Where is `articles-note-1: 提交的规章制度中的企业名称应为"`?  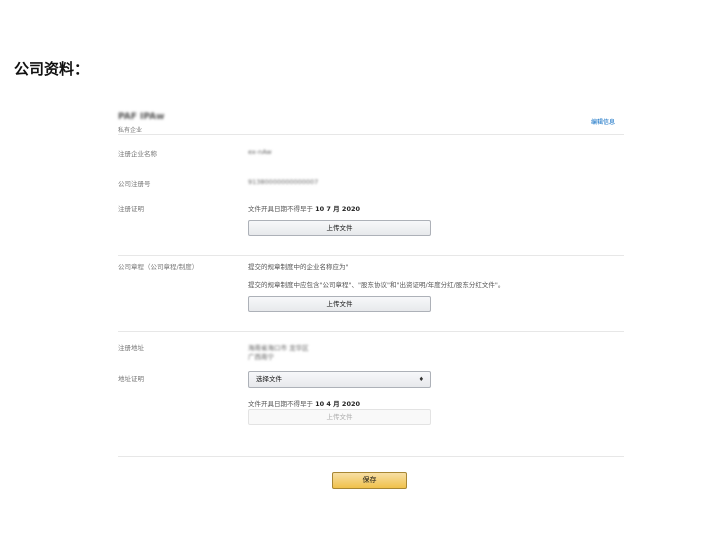 articles-note-1: 提交的规章制度中的企业名称应为" is located at coordinates (298, 267).